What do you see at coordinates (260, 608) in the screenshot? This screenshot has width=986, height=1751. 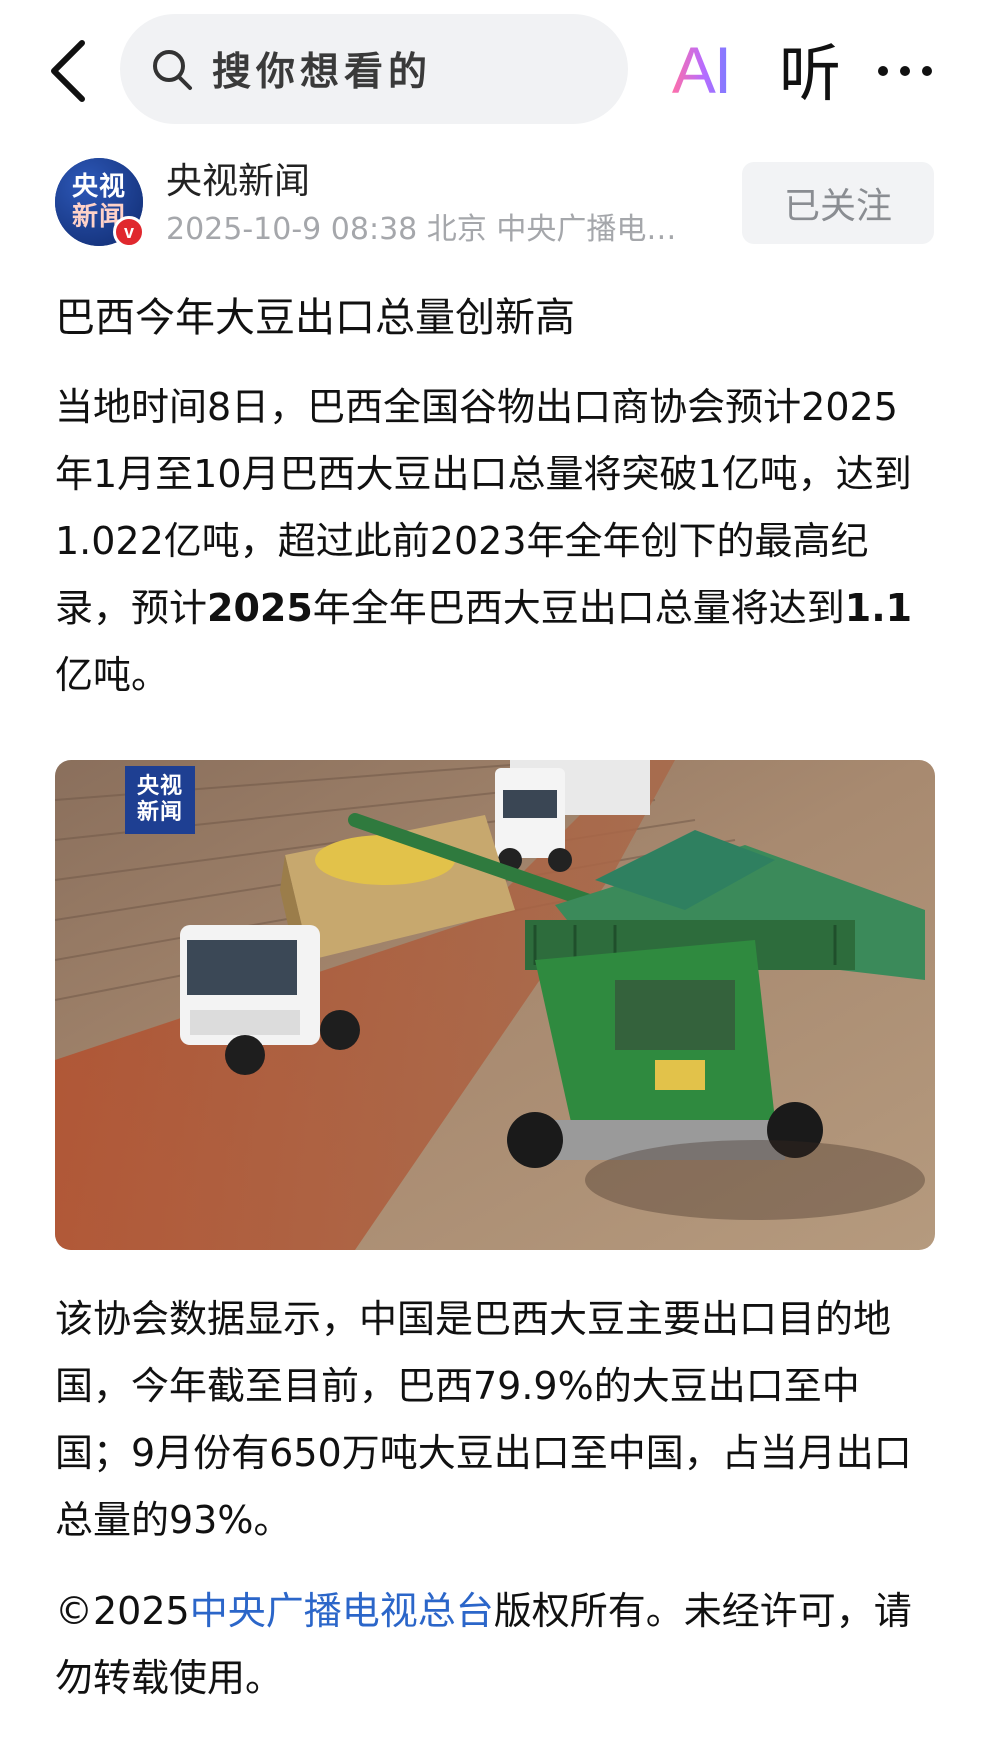 I see `paragraph-1-bold-year: 2025` at bounding box center [260, 608].